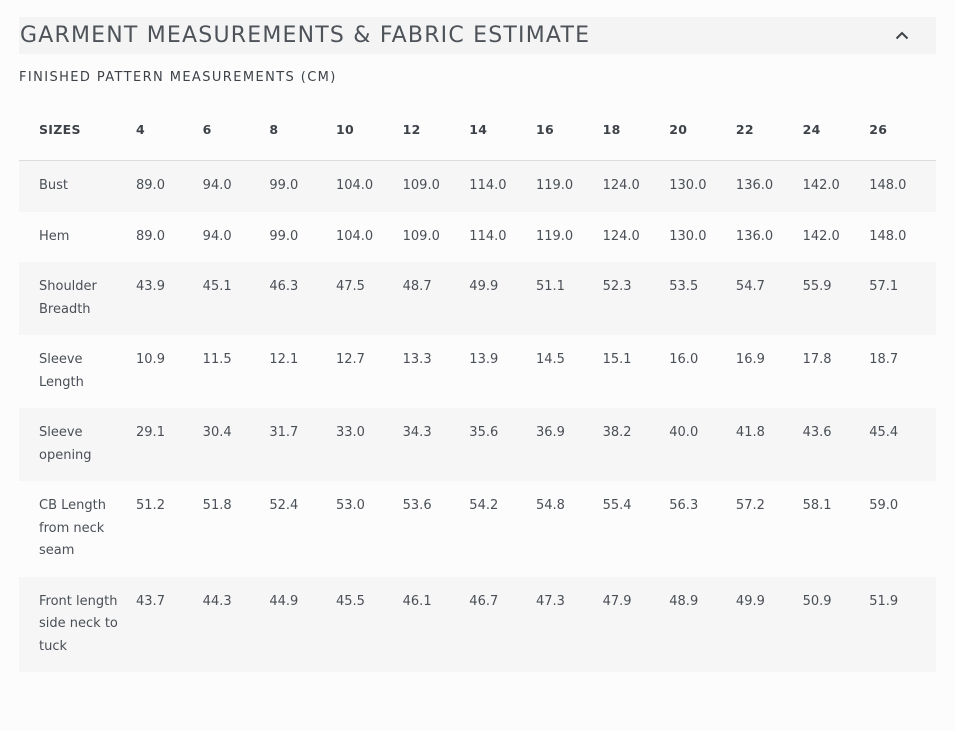 The width and height of the screenshot is (955, 730). What do you see at coordinates (369, 129) in the screenshot?
I see `column-header: 10` at bounding box center [369, 129].